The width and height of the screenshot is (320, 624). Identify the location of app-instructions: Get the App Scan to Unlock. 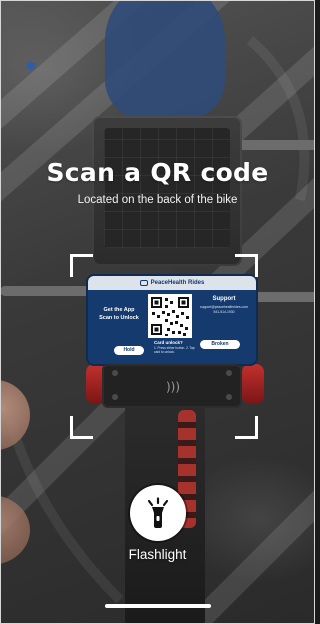
(119, 314).